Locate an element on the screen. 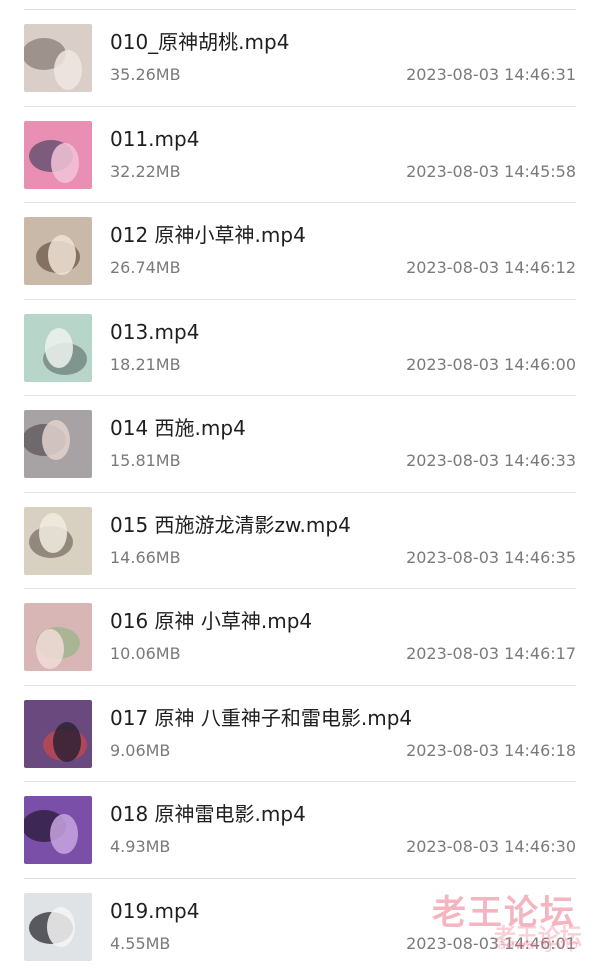 The image size is (600, 975). file-name: 015 西施游龙清影zw.mp4 is located at coordinates (230, 525).